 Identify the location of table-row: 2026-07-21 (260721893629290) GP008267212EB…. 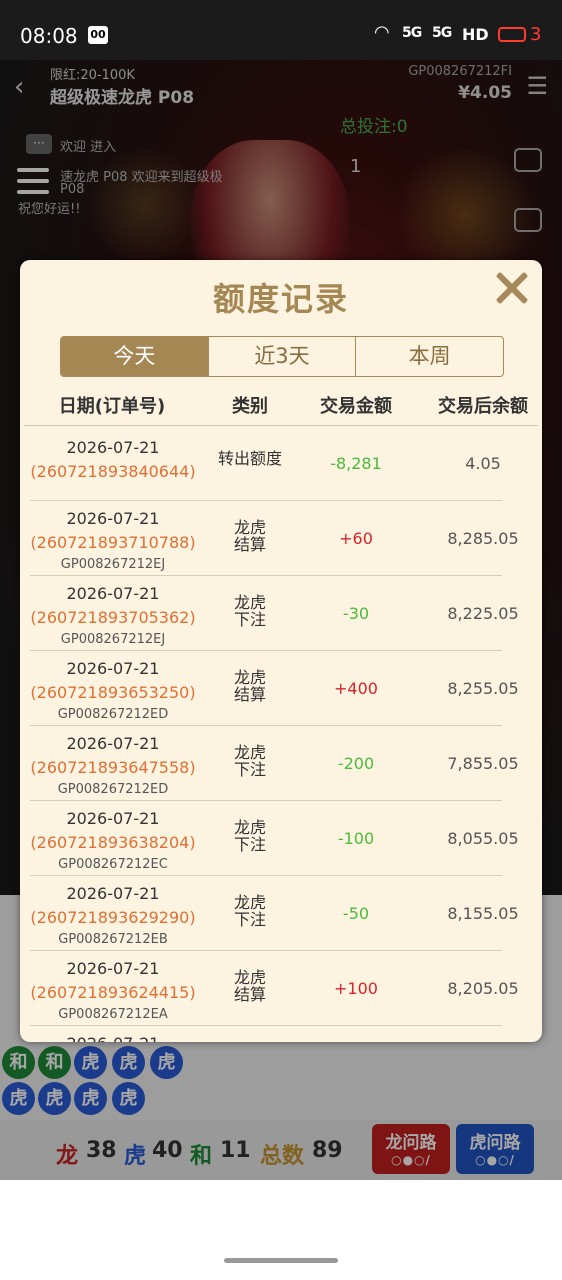
(281, 913).